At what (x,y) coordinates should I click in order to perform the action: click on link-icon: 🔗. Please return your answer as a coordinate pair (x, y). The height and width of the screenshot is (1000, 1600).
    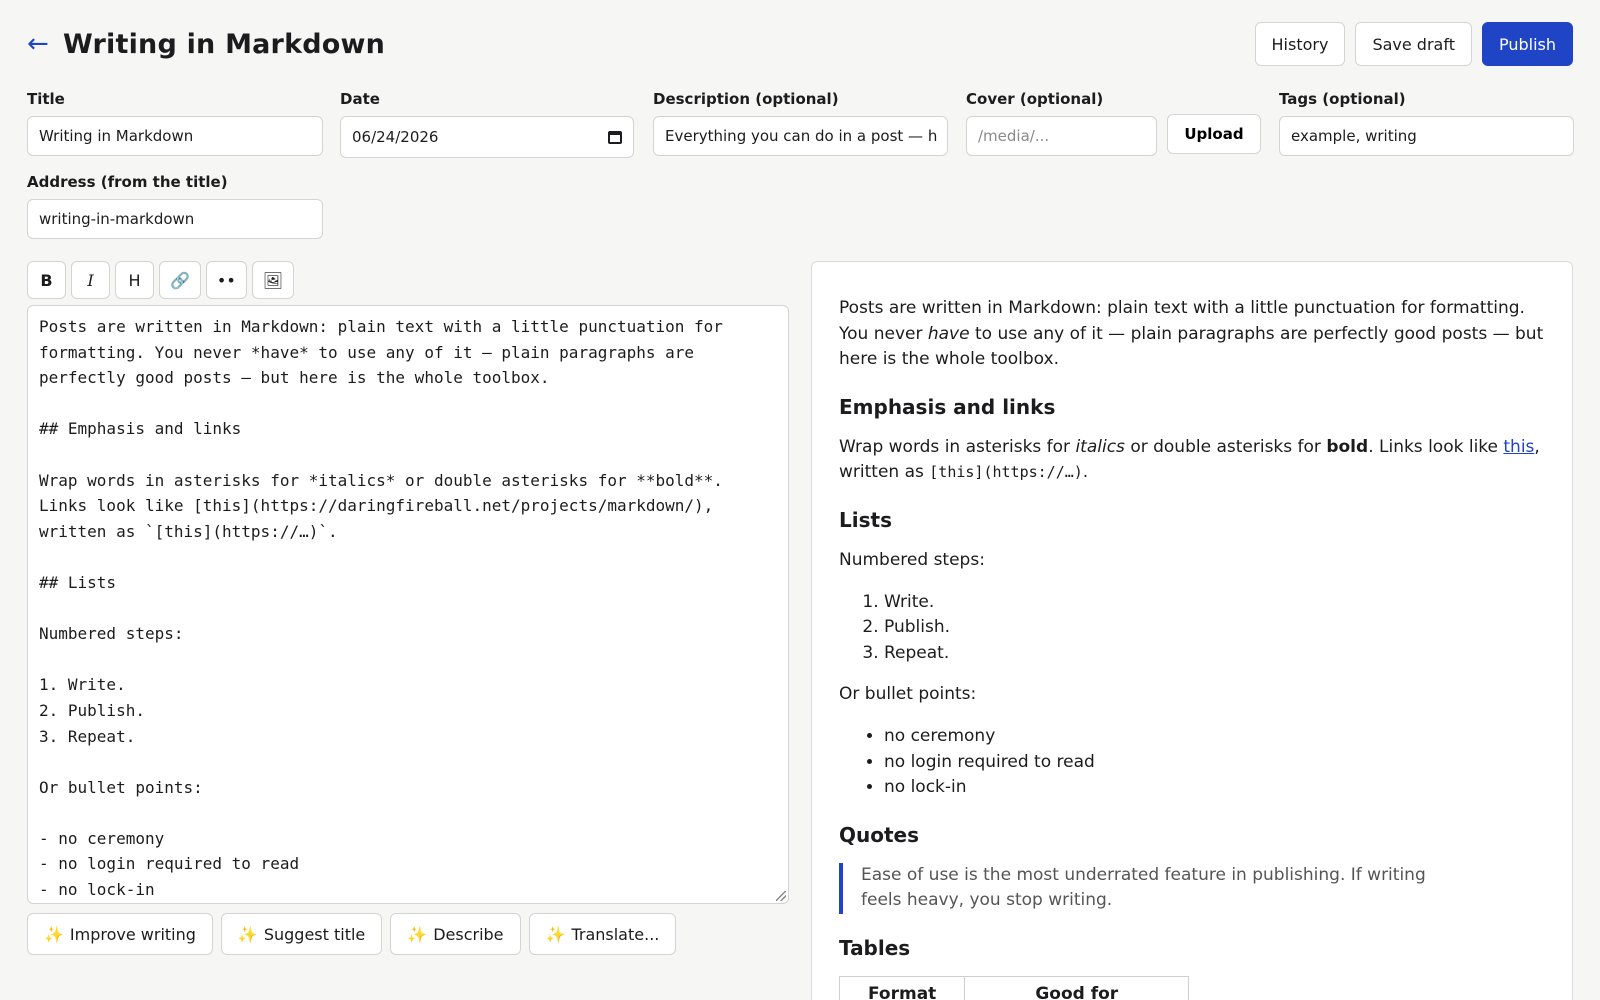
    Looking at the image, I should click on (180, 280).